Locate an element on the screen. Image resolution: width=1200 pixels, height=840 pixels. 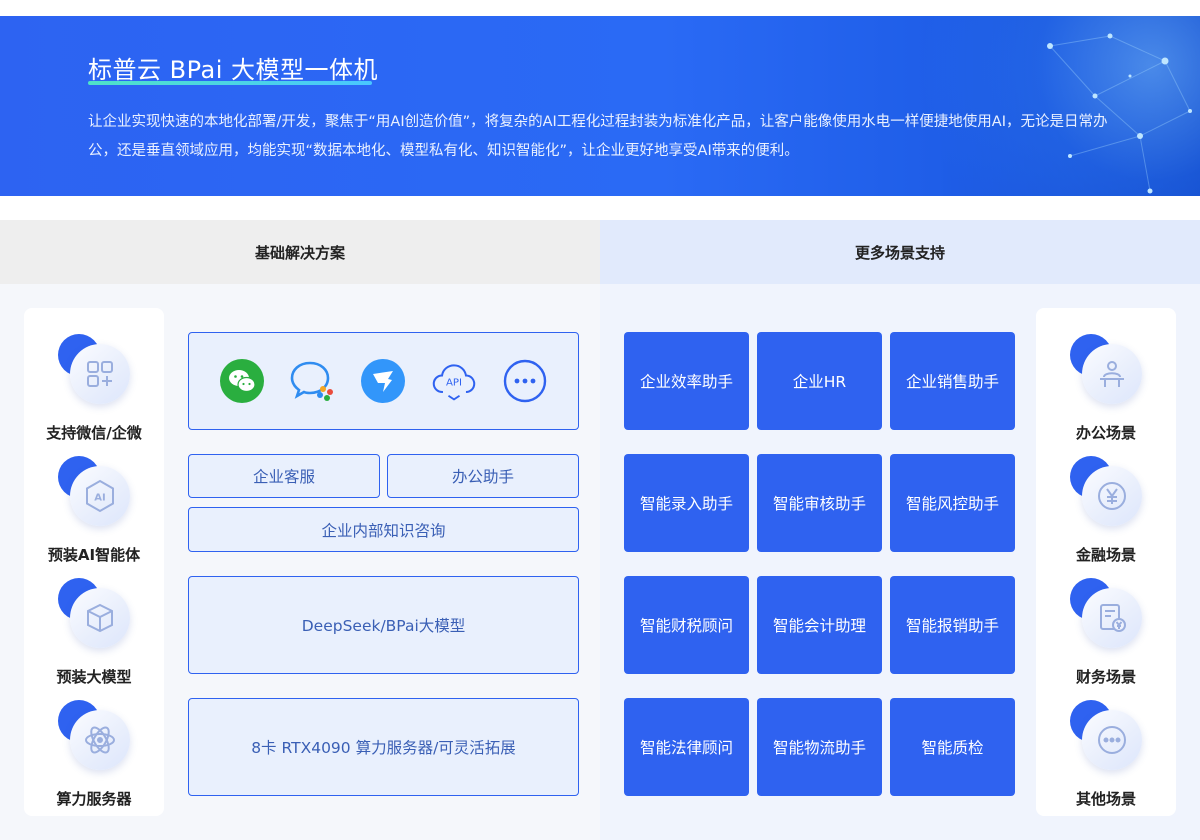
basic-solution-header: 基础解决方案 is located at coordinates (300, 252).